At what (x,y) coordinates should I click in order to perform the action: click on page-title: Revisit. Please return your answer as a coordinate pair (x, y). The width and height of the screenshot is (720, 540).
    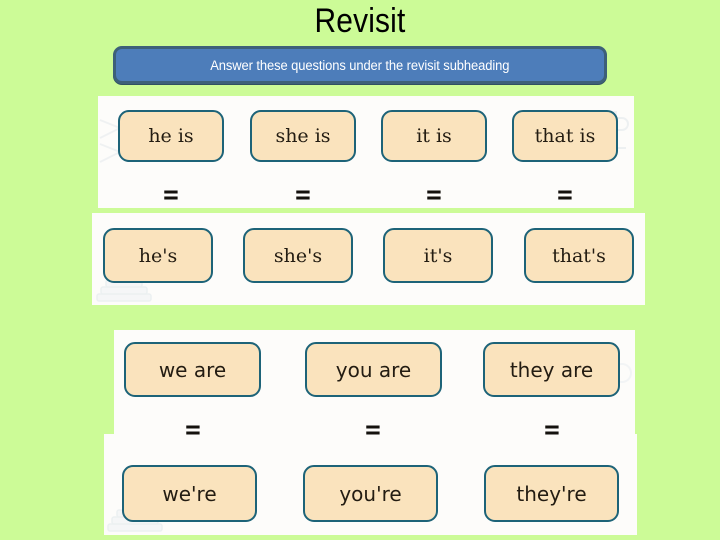
    Looking at the image, I should click on (360, 21).